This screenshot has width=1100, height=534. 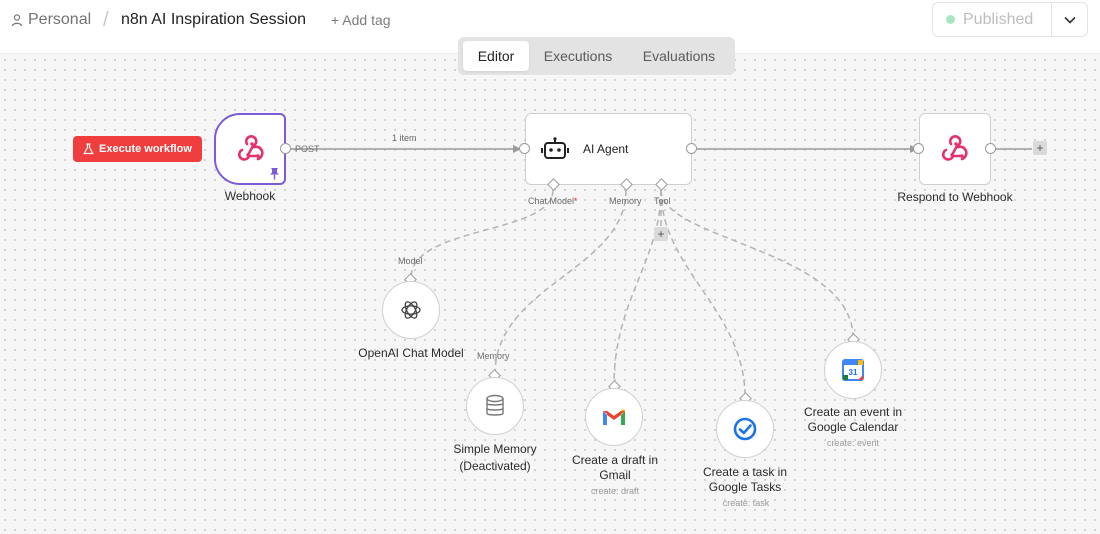 I want to click on gmail-icon, so click(x=614, y=417).